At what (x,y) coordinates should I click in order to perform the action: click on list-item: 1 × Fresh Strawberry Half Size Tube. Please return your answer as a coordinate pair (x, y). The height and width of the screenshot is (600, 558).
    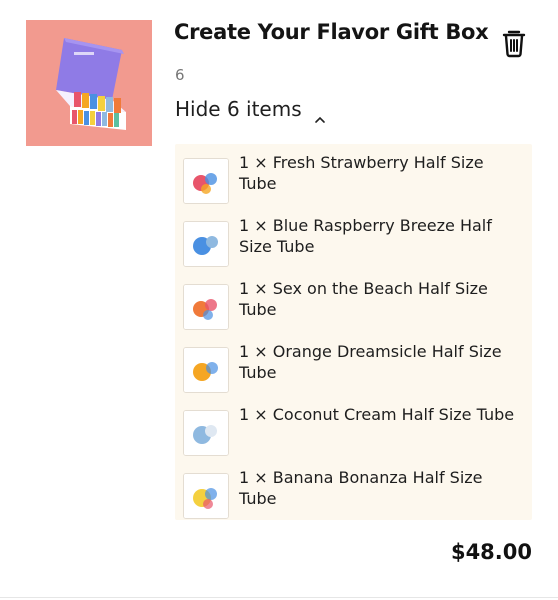
    Looking at the image, I should click on (355, 182).